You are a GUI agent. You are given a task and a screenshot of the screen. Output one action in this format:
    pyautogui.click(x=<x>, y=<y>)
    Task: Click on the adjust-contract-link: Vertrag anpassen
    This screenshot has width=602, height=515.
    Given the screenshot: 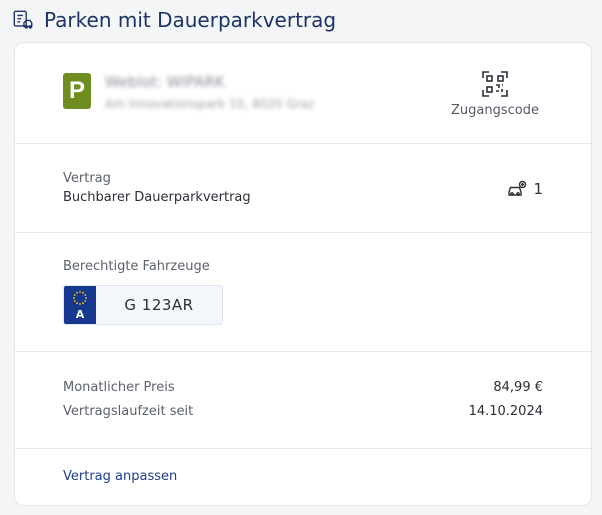 What is the action you would take?
    pyautogui.click(x=120, y=476)
    